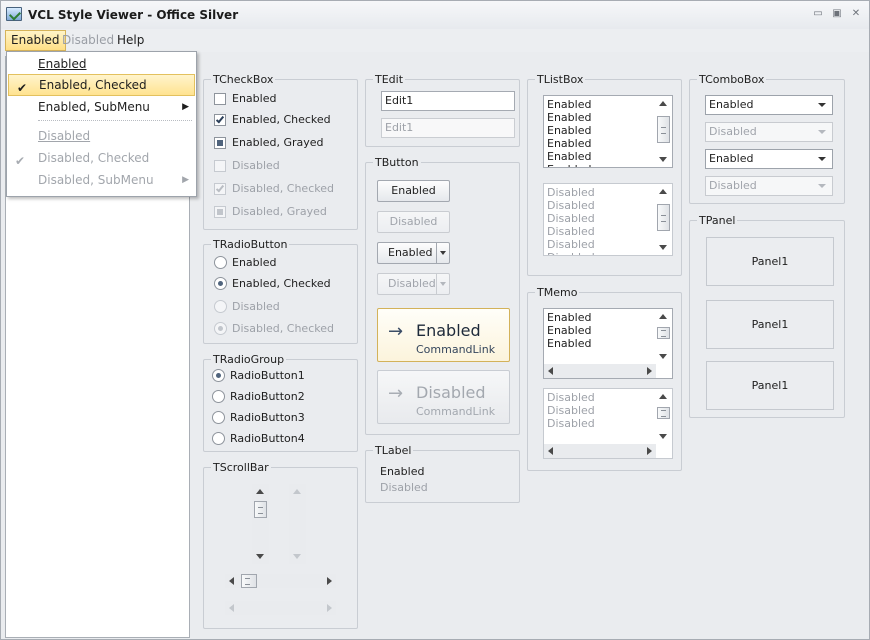  What do you see at coordinates (101, 136) in the screenshot?
I see `popup-item-disabled: Disabled` at bounding box center [101, 136].